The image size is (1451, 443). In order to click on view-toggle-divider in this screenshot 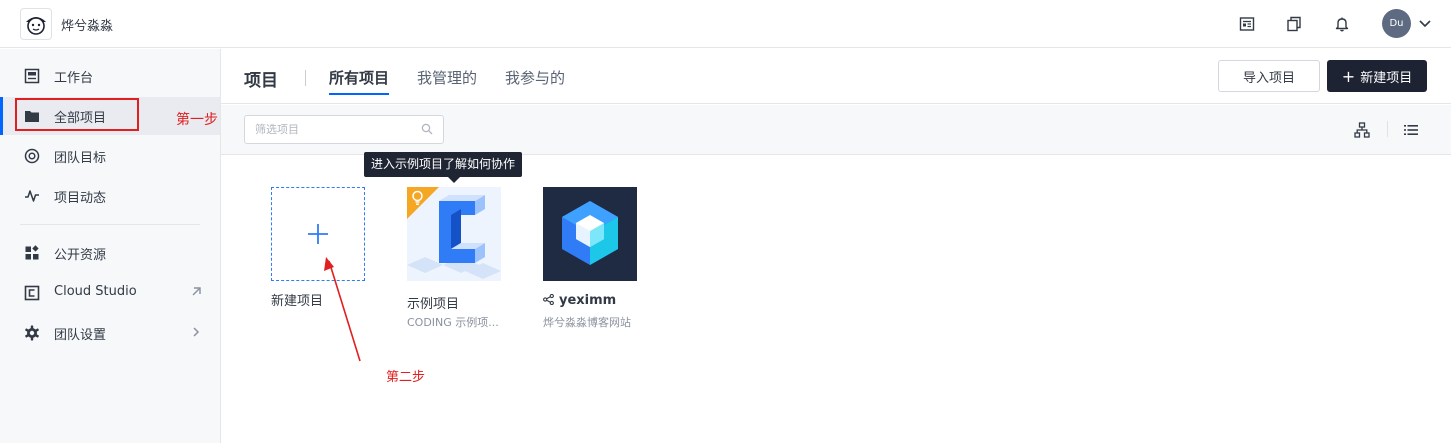, I will do `click(1387, 129)`.